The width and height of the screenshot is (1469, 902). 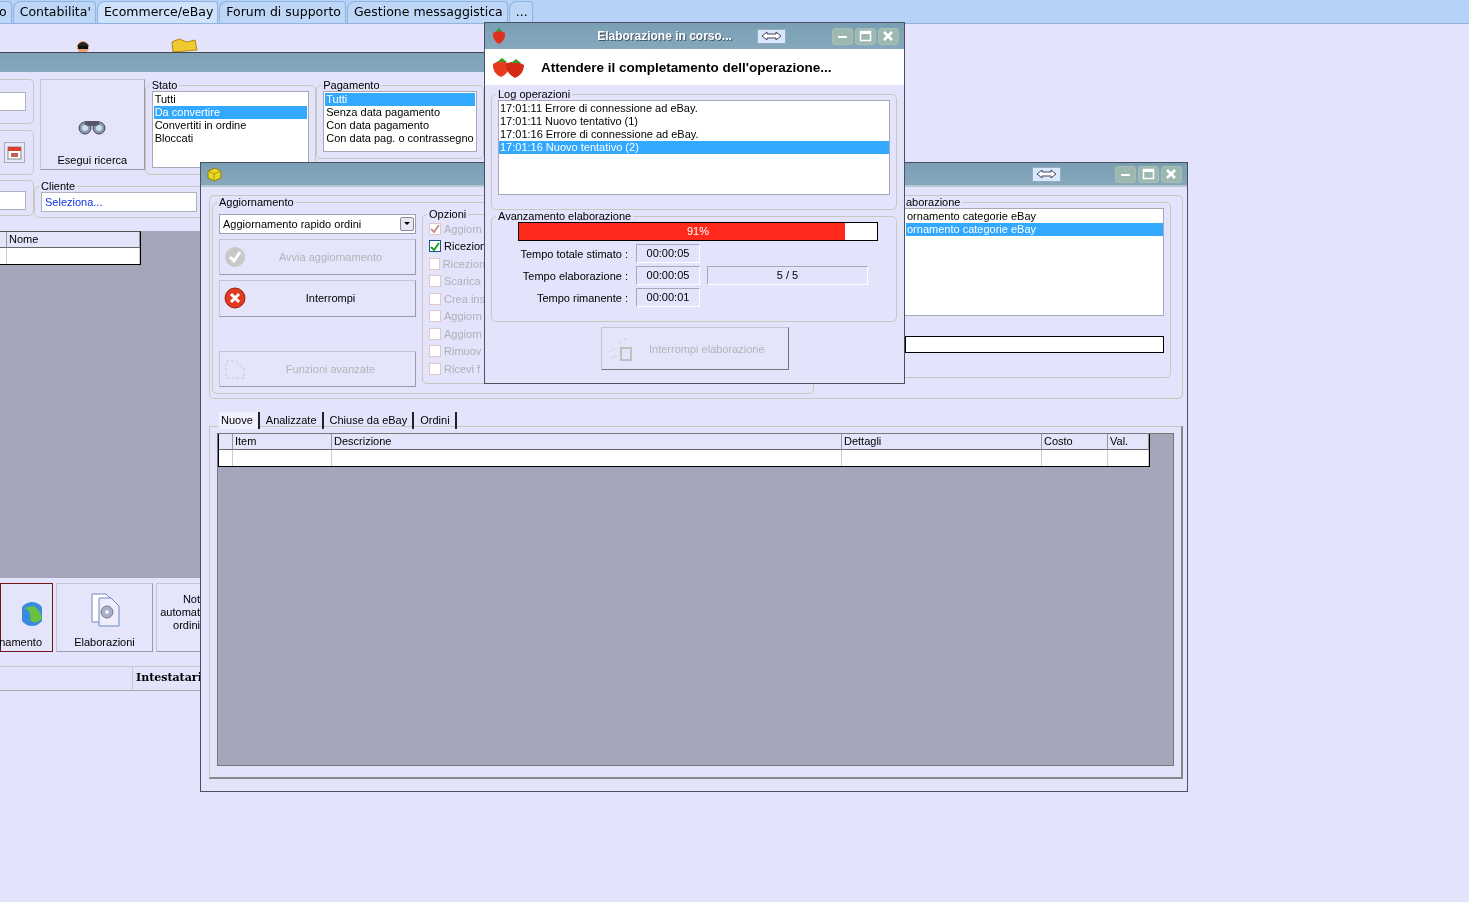 What do you see at coordinates (293, 420) in the screenshot?
I see `tab: Analizzate` at bounding box center [293, 420].